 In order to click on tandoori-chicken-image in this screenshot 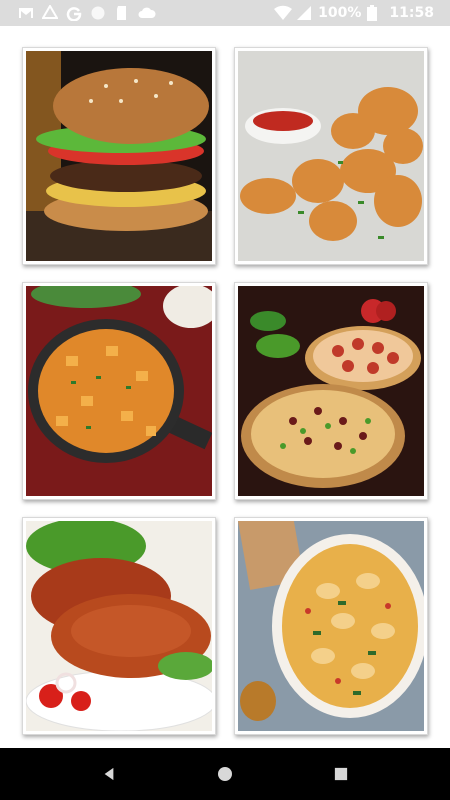, I will do `click(119, 626)`.